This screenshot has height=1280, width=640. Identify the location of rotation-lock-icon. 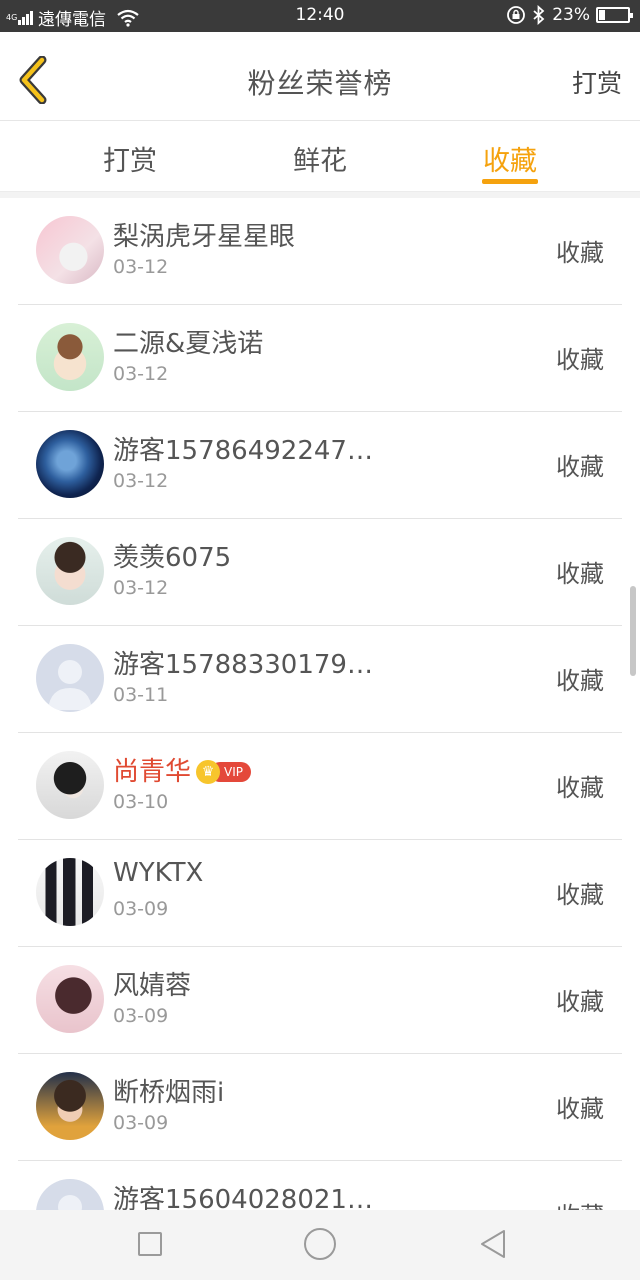
(516, 15).